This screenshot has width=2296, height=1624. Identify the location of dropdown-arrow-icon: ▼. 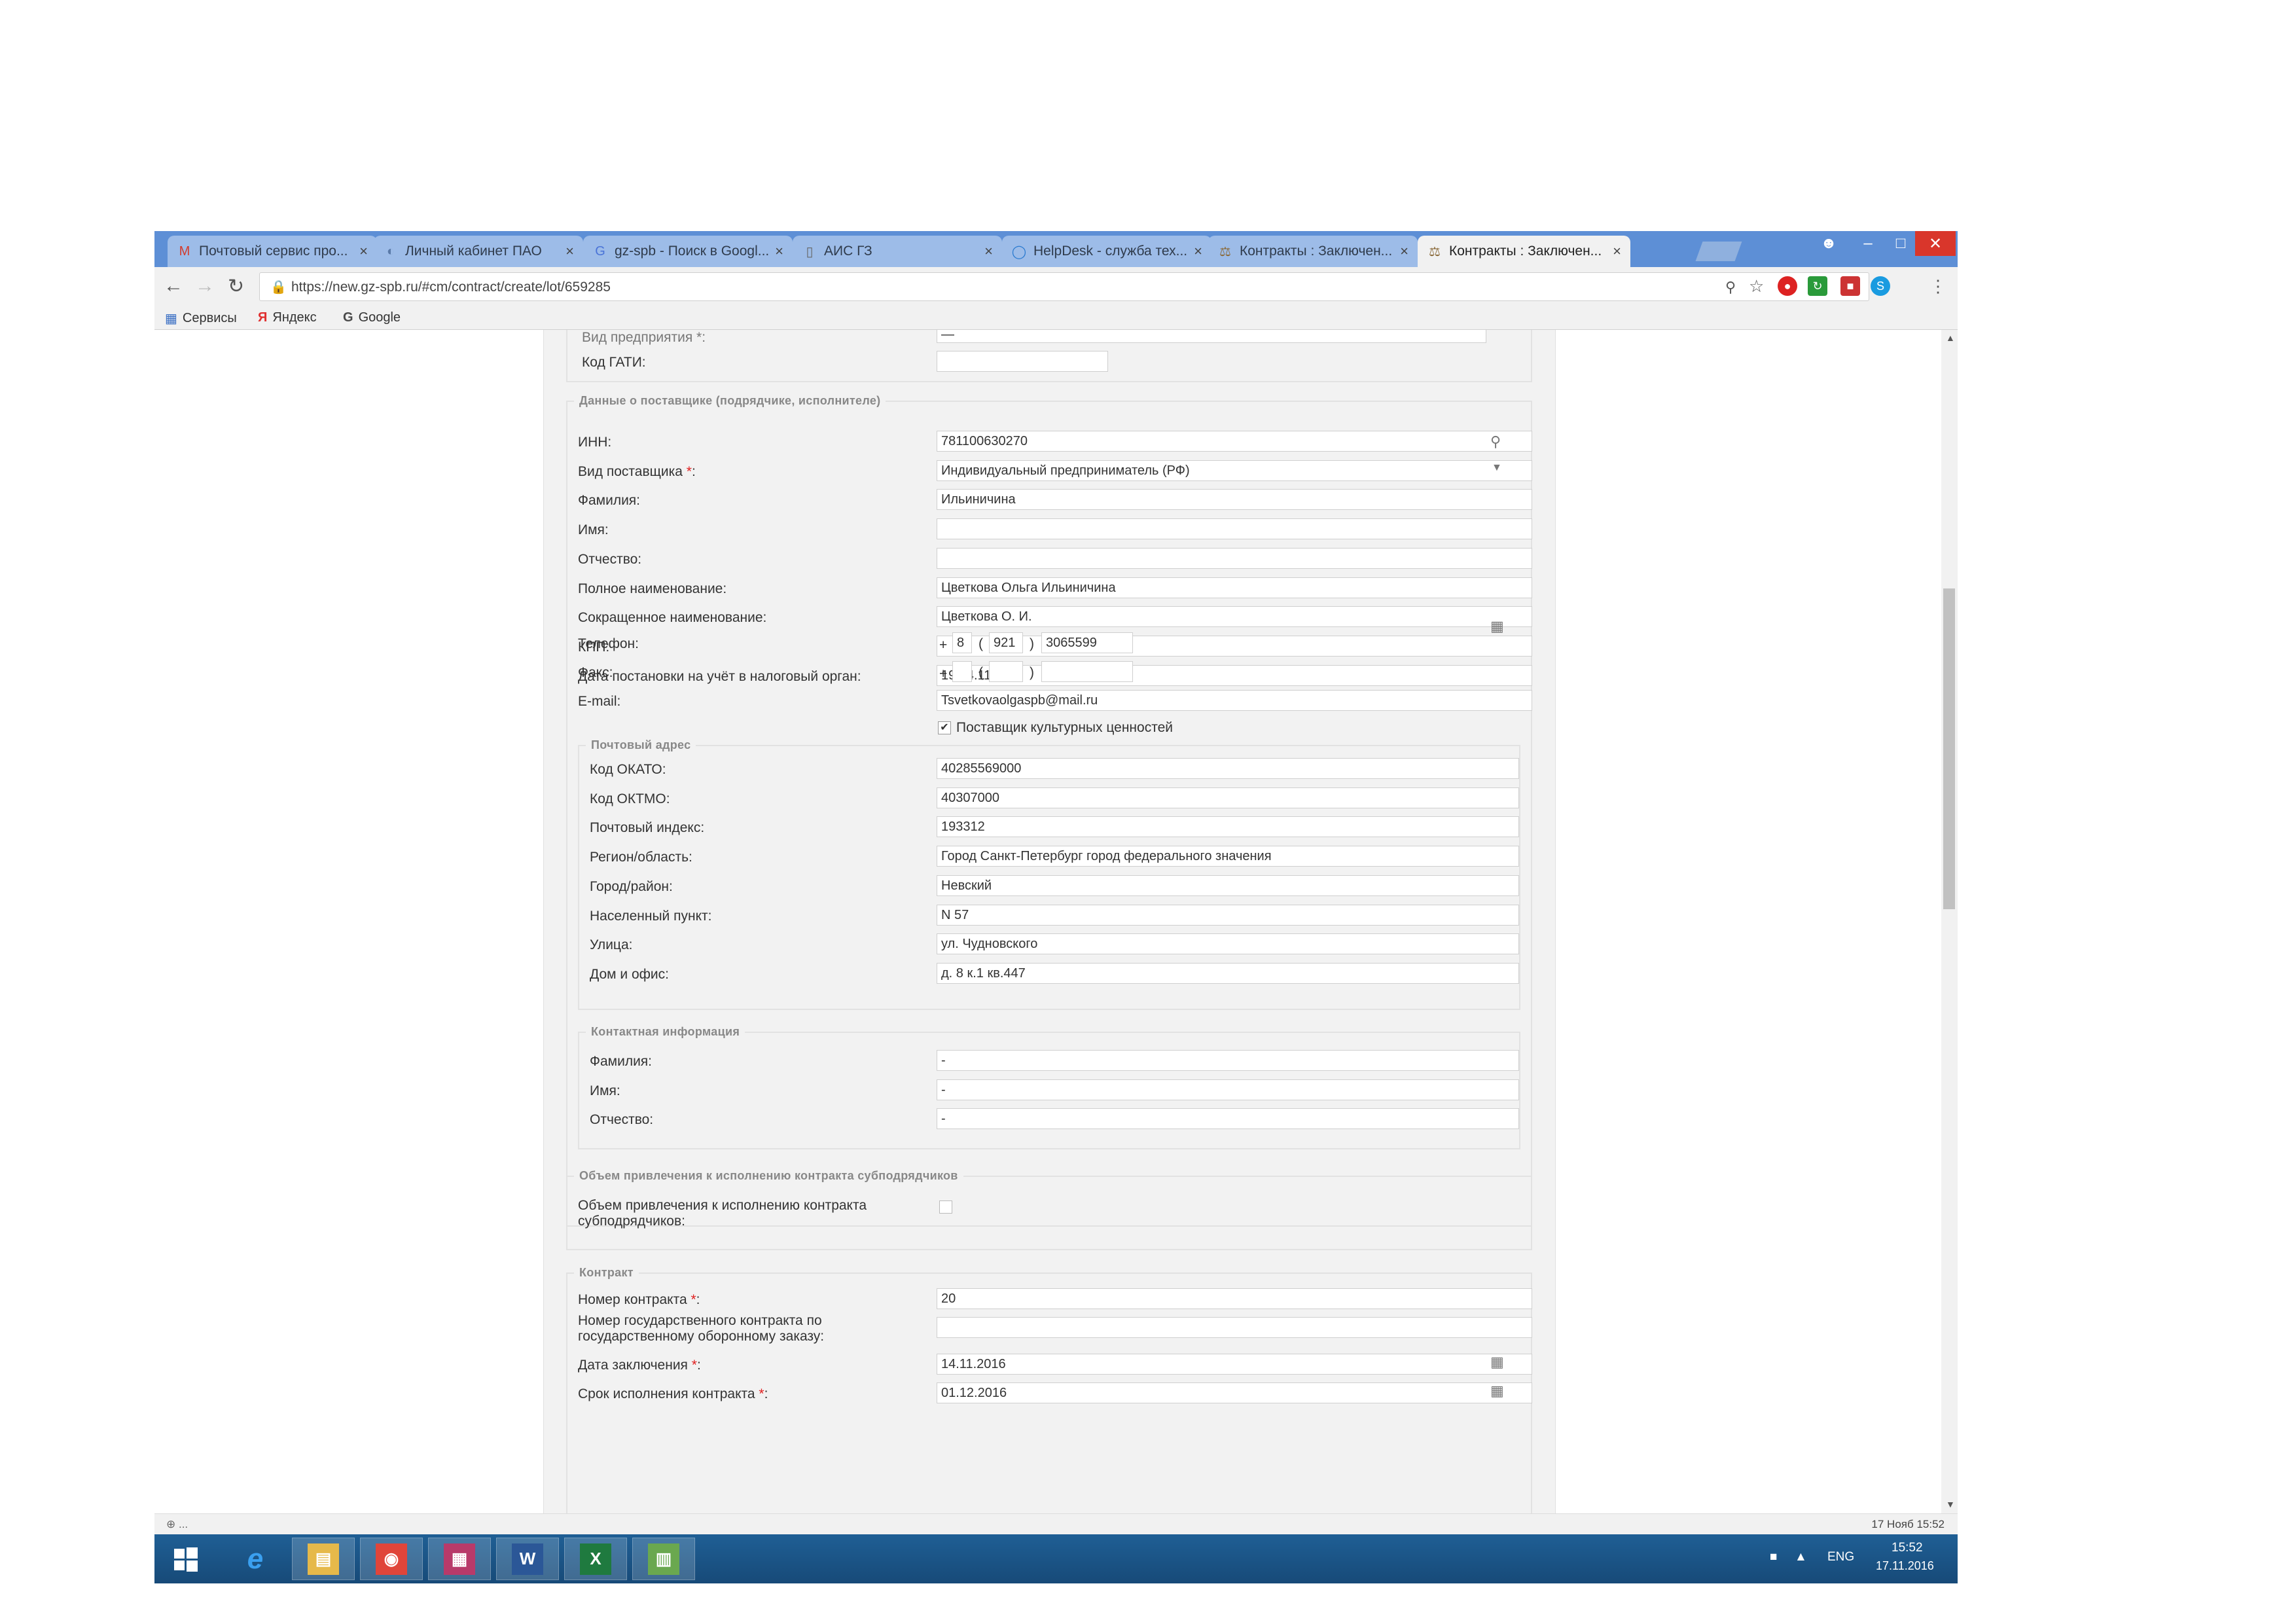
(1497, 468).